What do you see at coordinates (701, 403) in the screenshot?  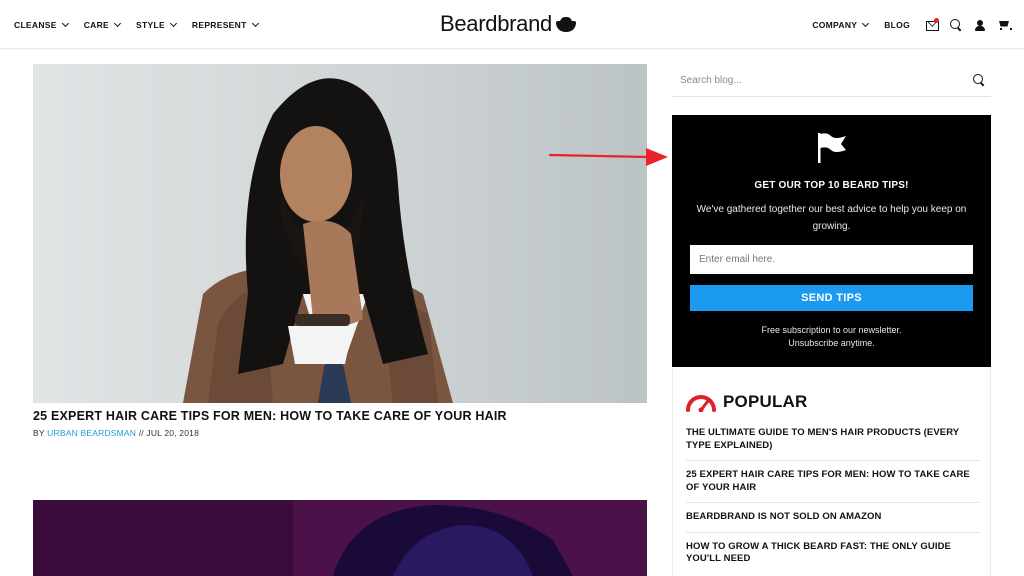 I see `gauge-icon` at bounding box center [701, 403].